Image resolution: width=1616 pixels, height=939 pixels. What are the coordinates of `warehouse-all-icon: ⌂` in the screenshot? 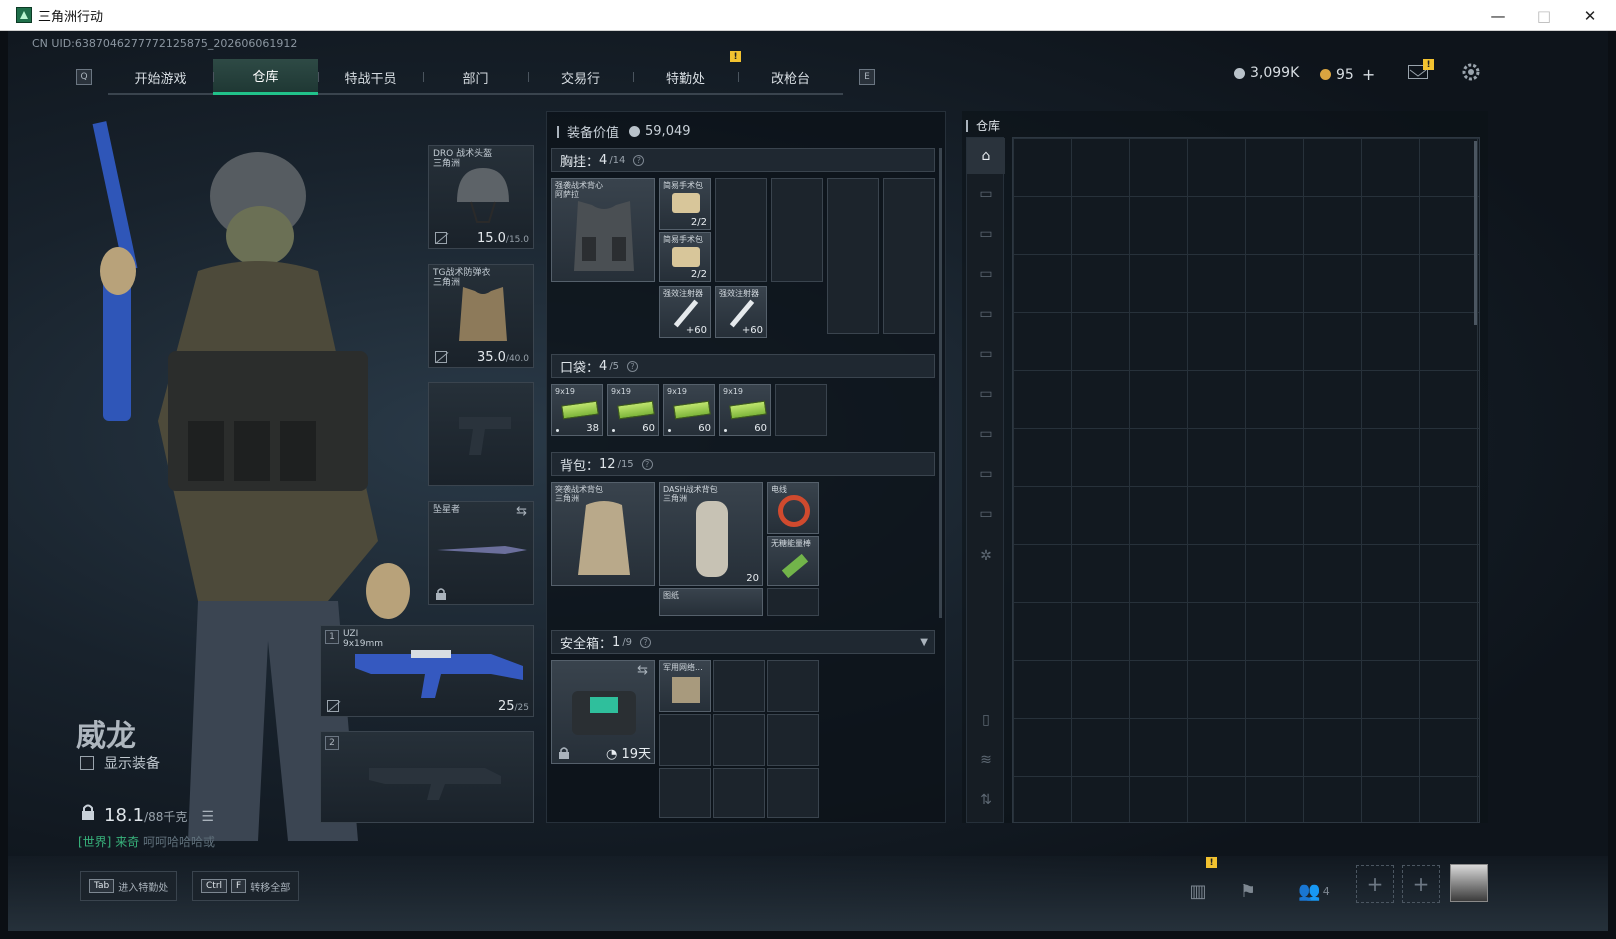 It's located at (986, 156).